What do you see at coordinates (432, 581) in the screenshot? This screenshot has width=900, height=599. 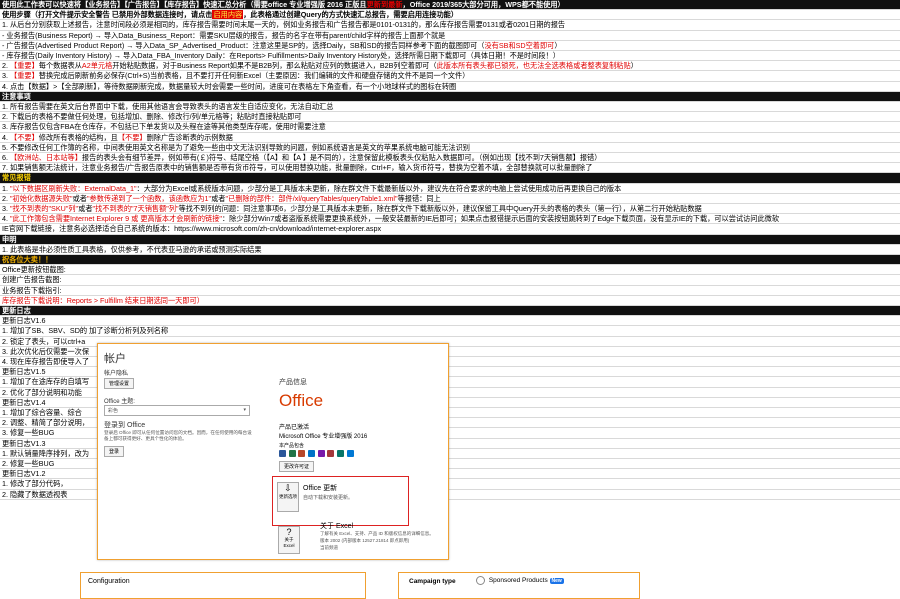 I see `campaign-type-label: Campaign type` at bounding box center [432, 581].